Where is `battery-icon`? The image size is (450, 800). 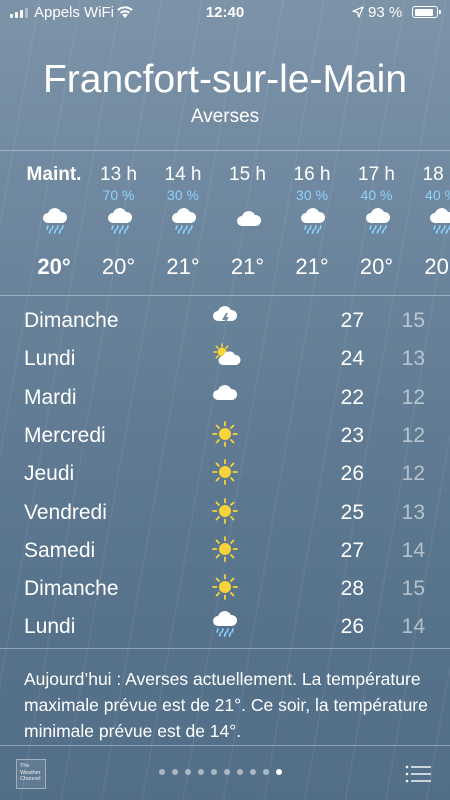
battery-icon is located at coordinates (426, 12).